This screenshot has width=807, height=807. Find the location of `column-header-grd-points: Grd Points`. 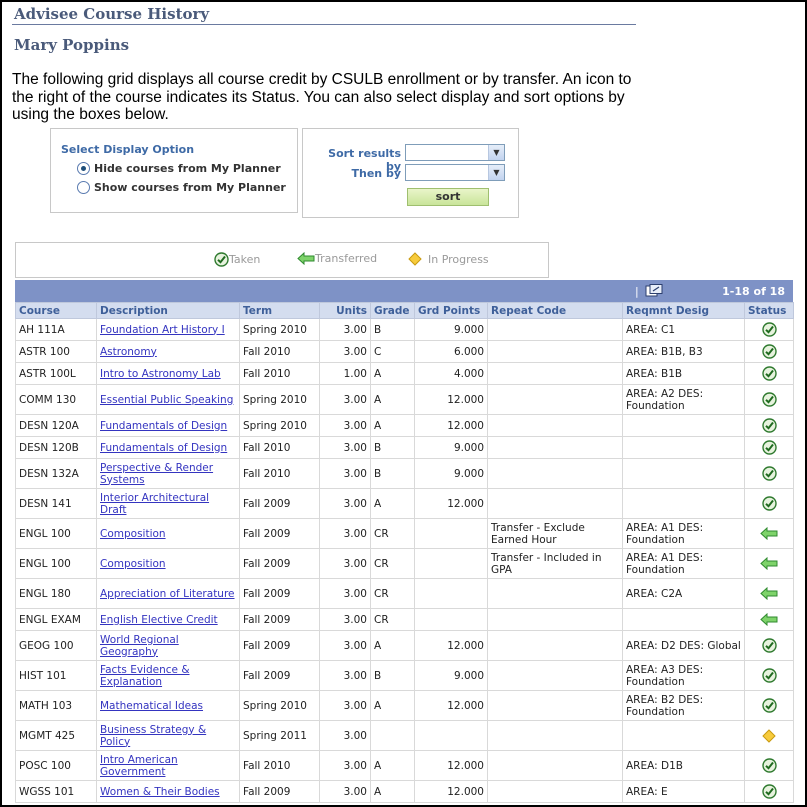

column-header-grd-points: Grd Points is located at coordinates (451, 310).